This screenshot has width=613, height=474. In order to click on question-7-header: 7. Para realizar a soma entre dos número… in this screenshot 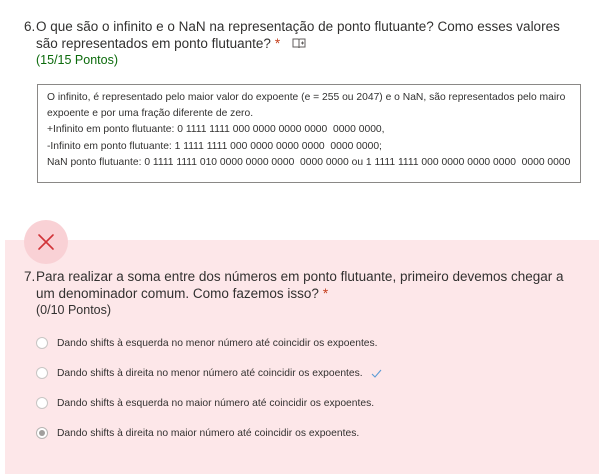, I will do `click(304, 285)`.